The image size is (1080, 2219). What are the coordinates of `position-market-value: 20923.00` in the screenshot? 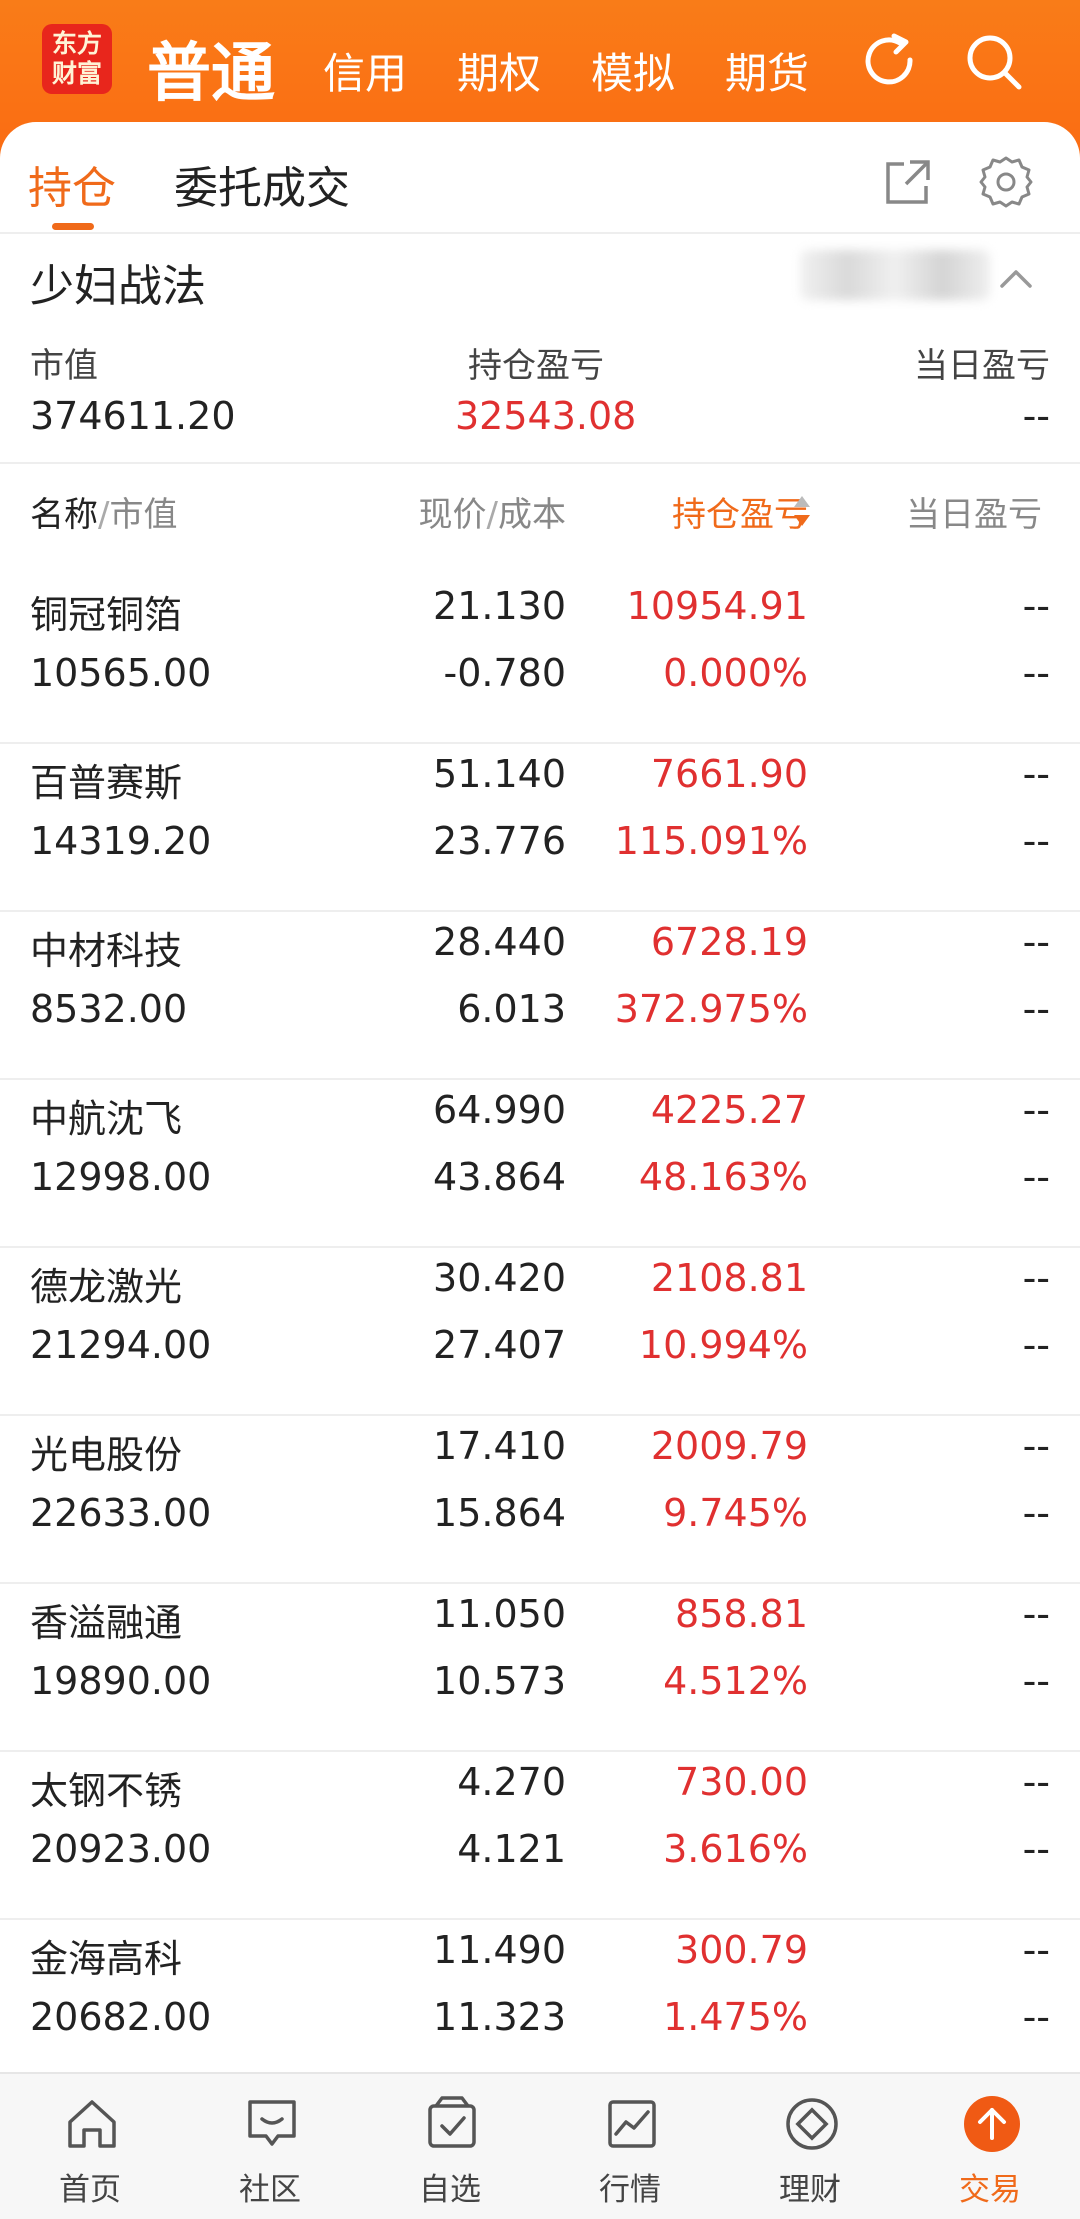 It's located at (121, 1849).